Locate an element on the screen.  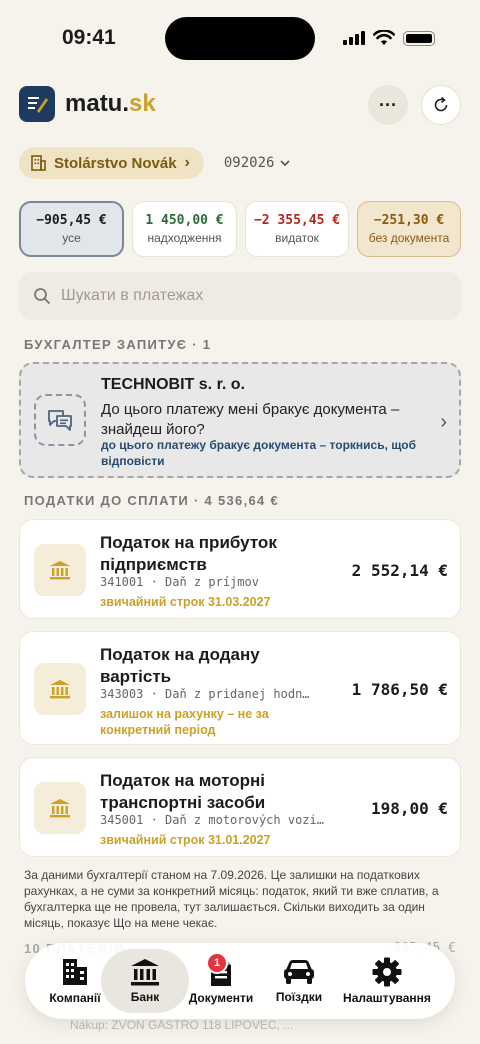
filter-amount: −905,45 € is located at coordinates (71, 220).